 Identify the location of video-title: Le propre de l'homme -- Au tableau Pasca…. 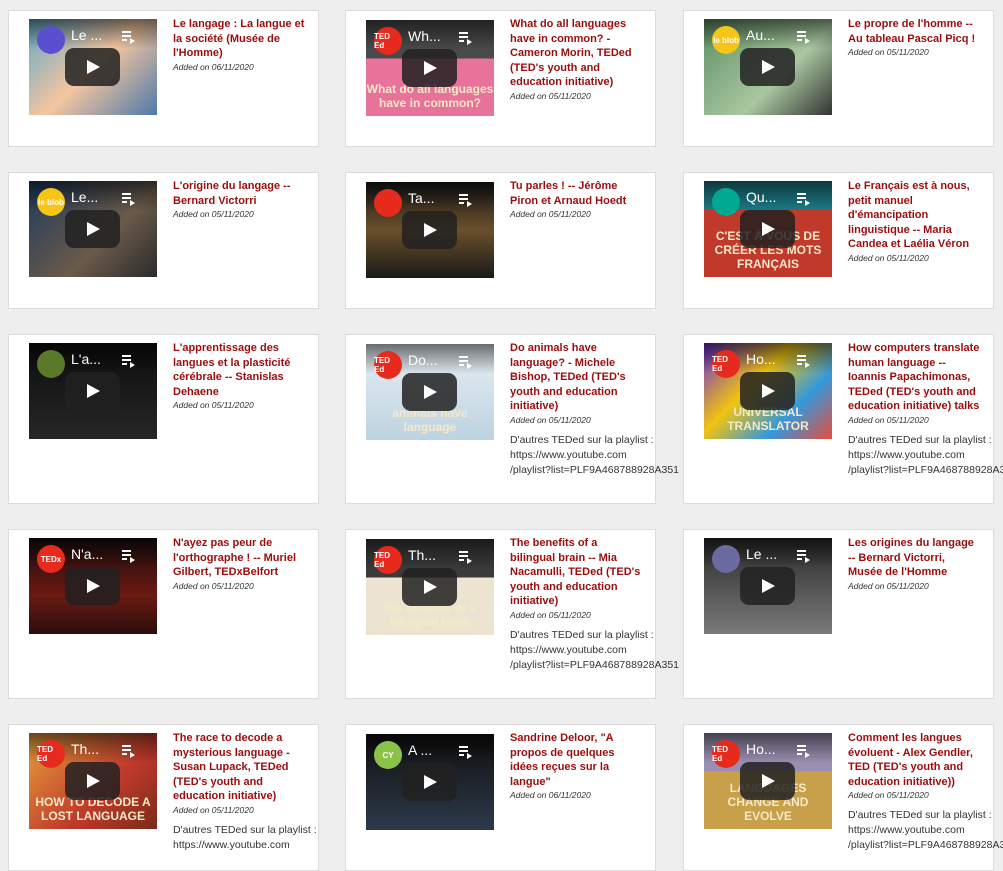
(914, 37).